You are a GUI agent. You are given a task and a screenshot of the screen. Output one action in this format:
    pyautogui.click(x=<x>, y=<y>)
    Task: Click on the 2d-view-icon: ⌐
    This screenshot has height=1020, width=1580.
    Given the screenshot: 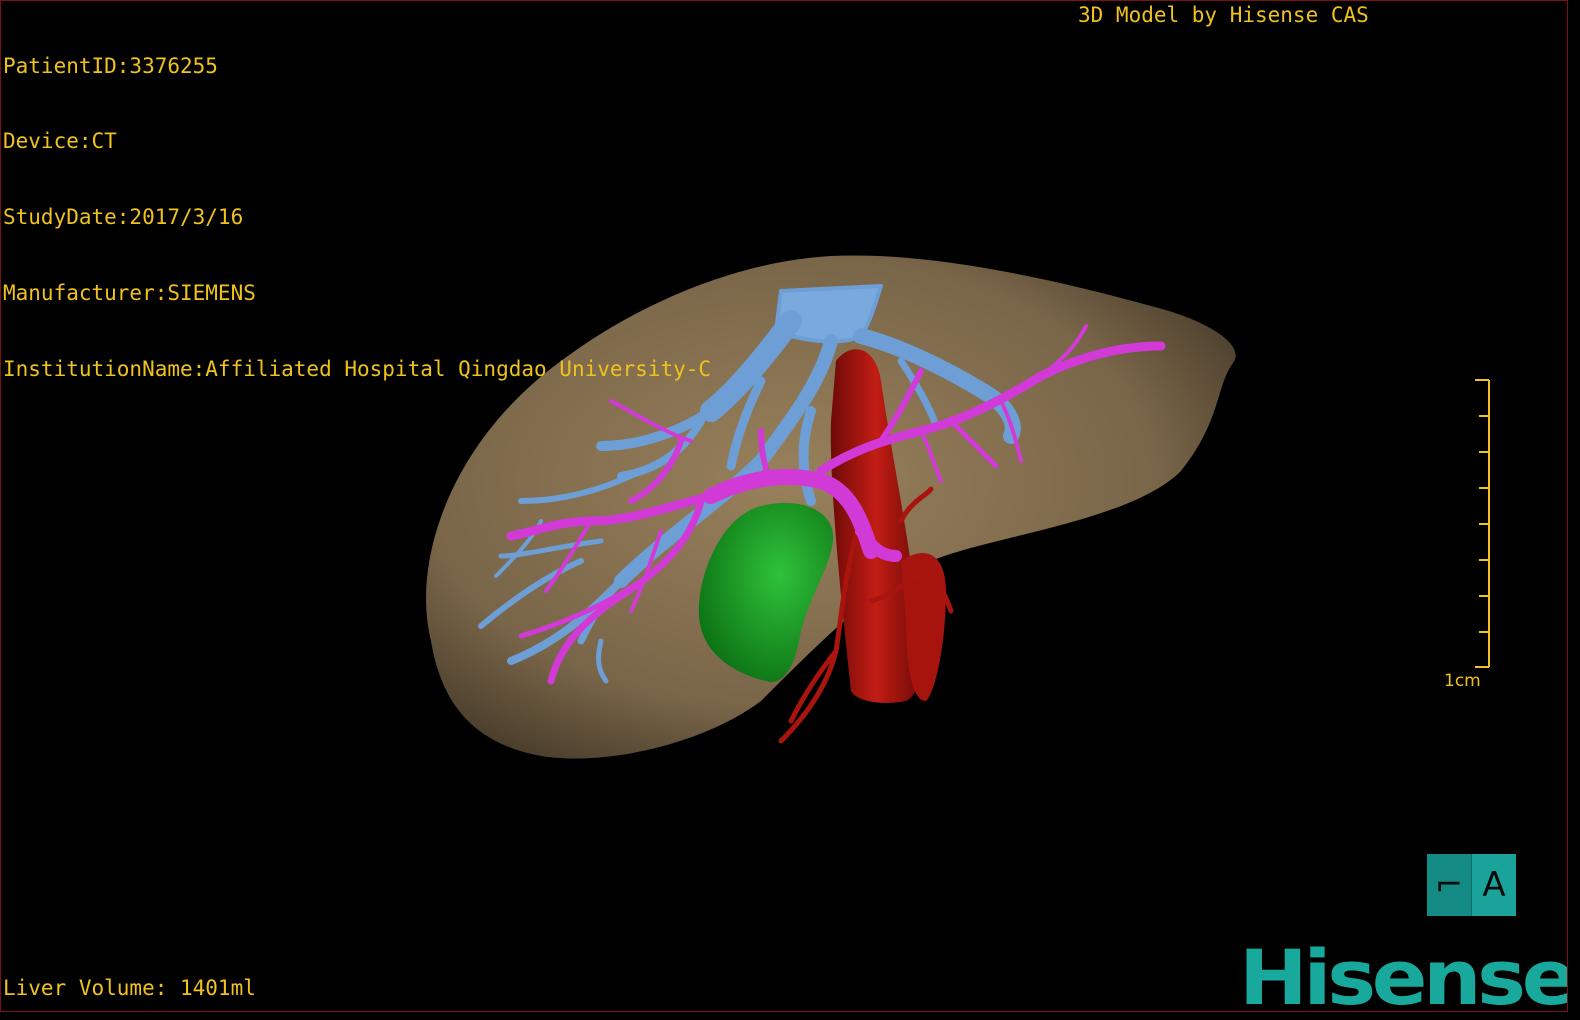 What is the action you would take?
    pyautogui.click(x=1449, y=885)
    